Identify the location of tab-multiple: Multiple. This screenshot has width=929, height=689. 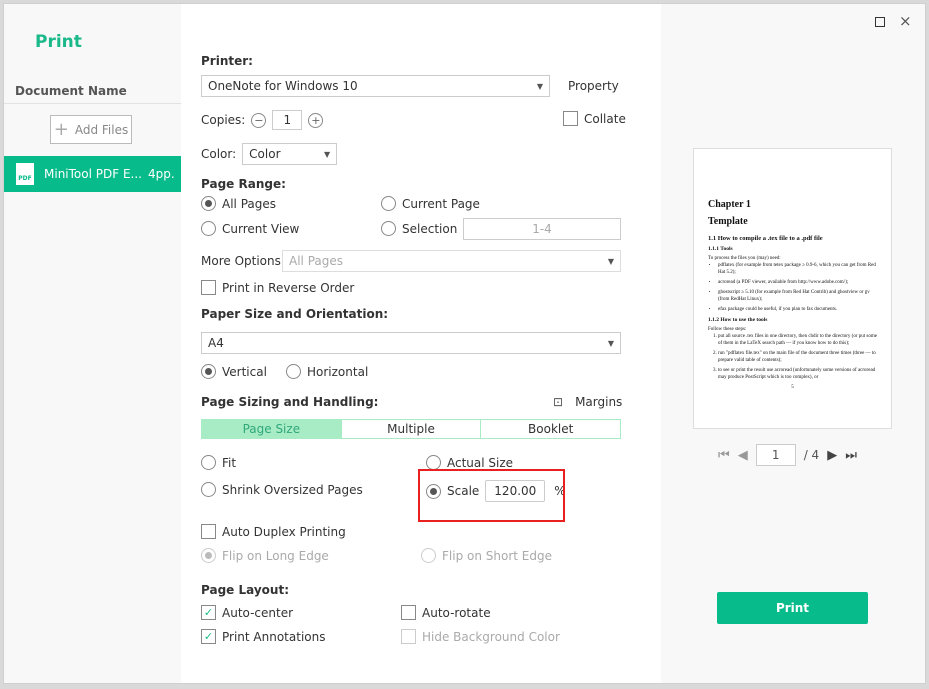
(410, 429).